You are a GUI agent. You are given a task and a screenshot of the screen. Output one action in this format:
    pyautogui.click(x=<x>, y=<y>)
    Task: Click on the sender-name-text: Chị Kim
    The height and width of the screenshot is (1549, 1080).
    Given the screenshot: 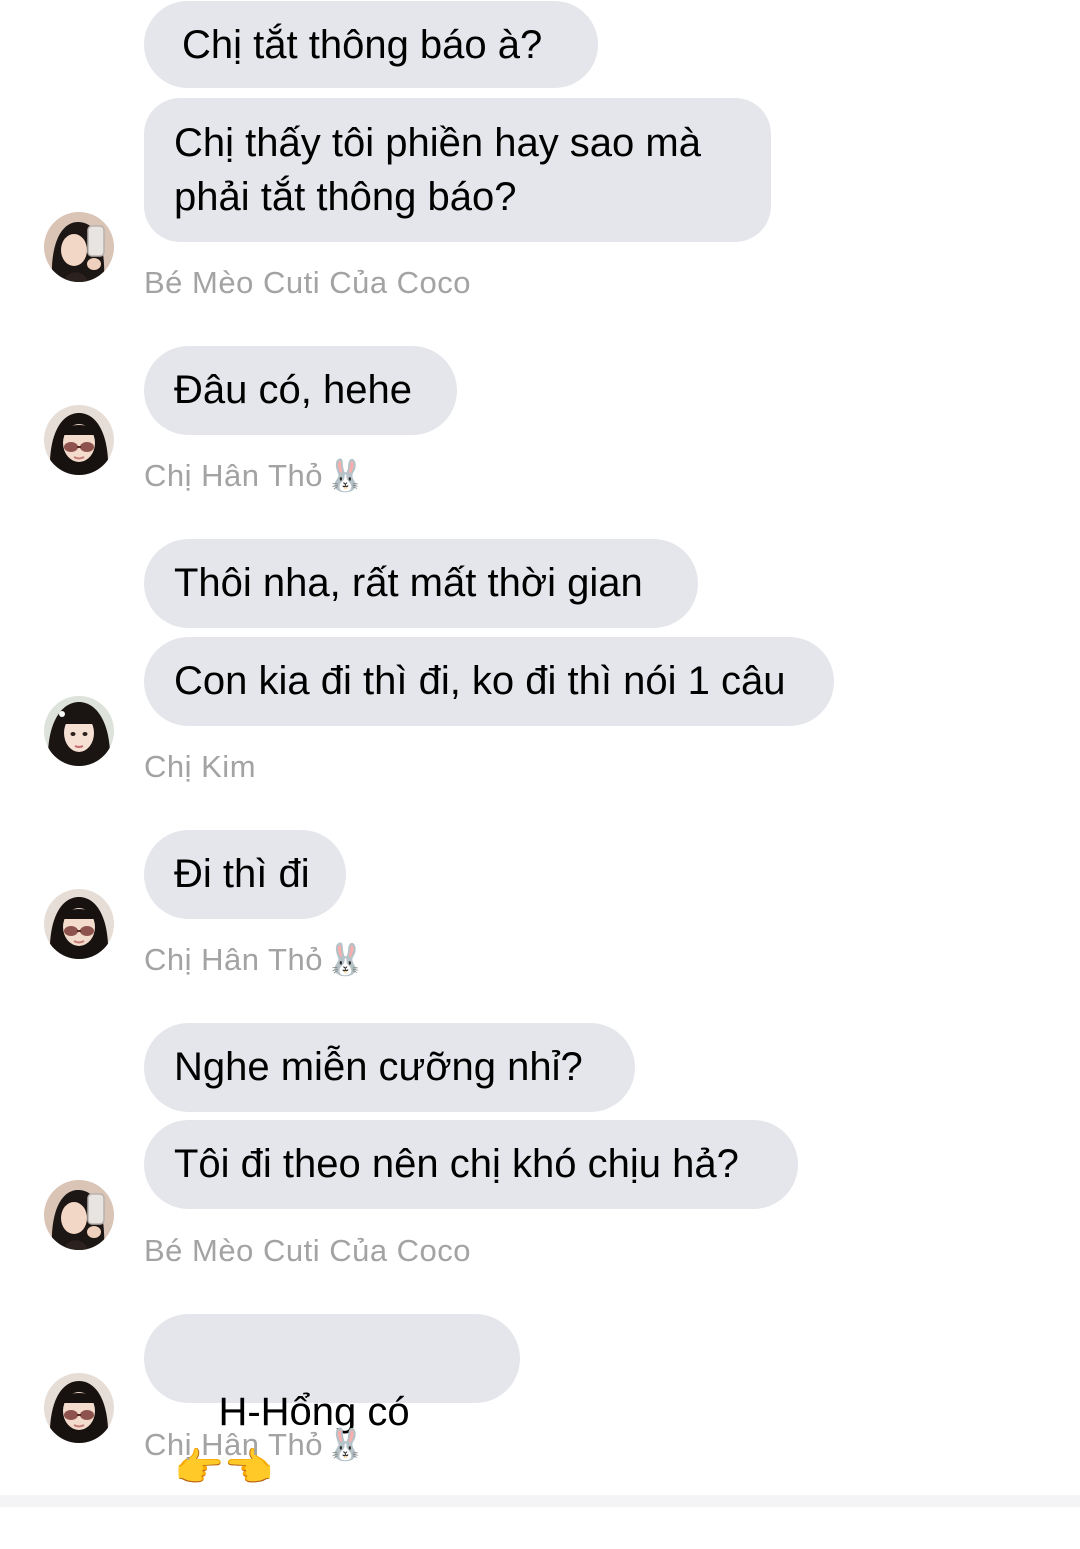 What is the action you would take?
    pyautogui.click(x=200, y=766)
    